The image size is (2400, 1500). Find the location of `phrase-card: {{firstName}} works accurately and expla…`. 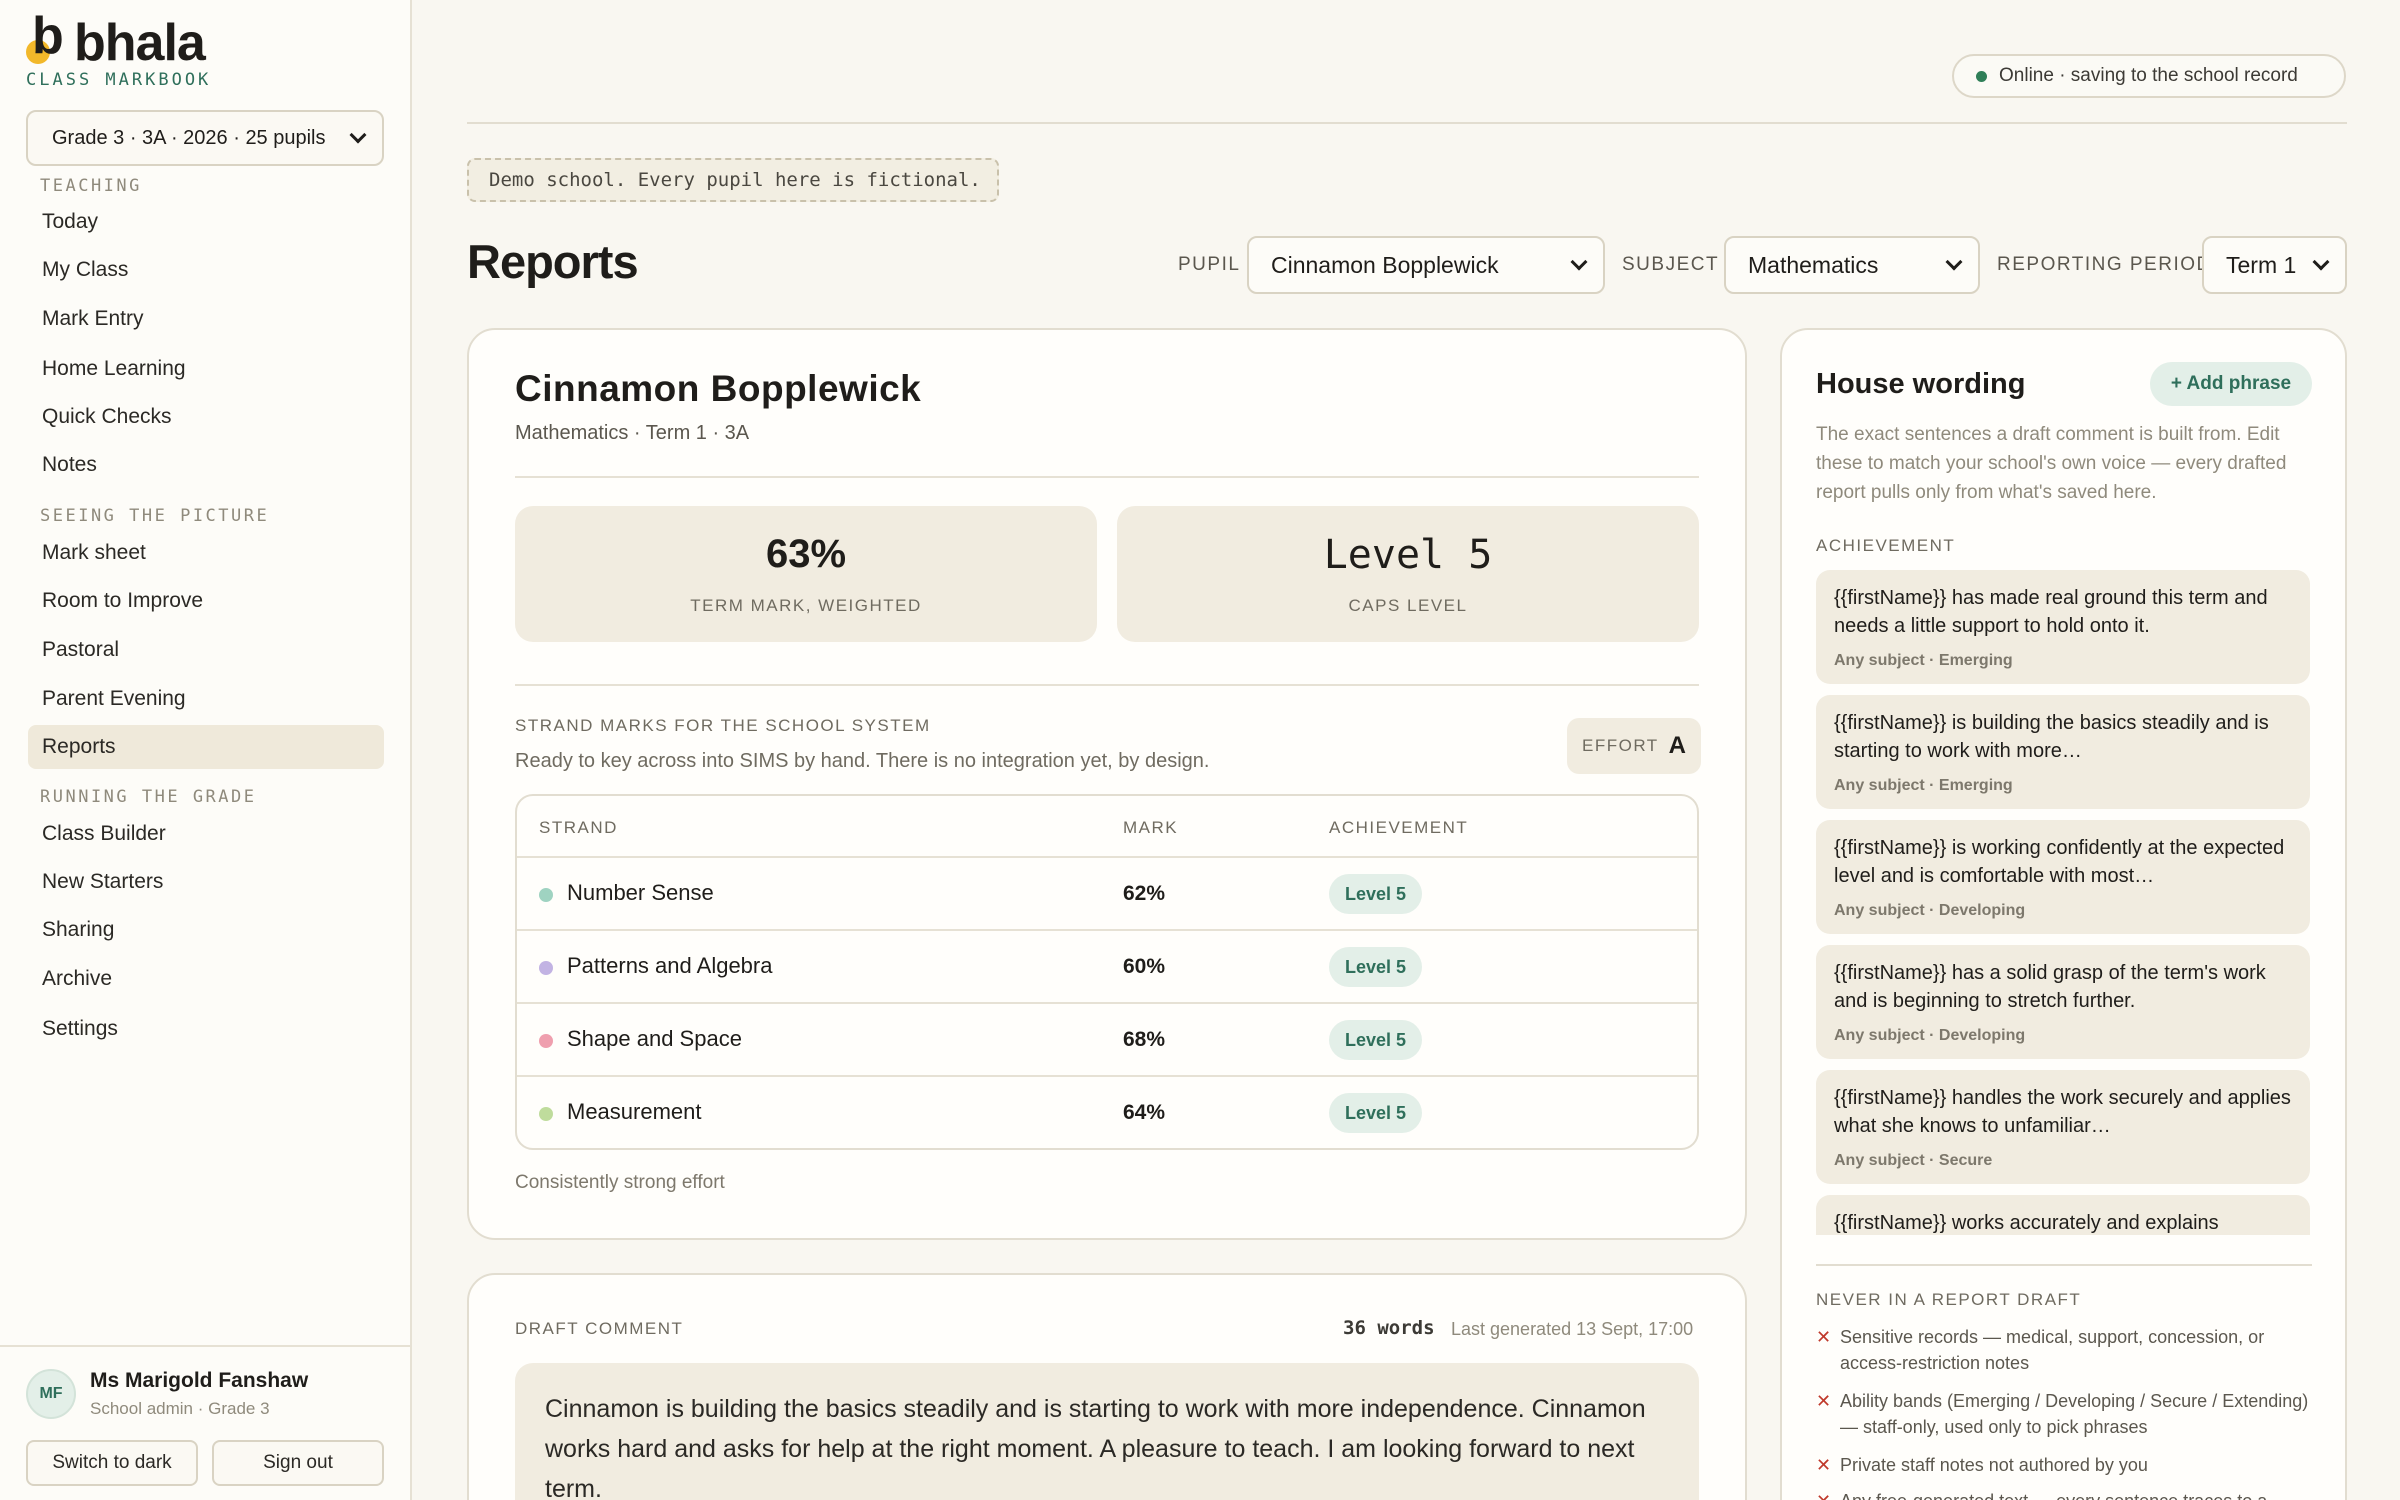

phrase-card: {{firstName}} works accurately and expla… is located at coordinates (2063, 1215).